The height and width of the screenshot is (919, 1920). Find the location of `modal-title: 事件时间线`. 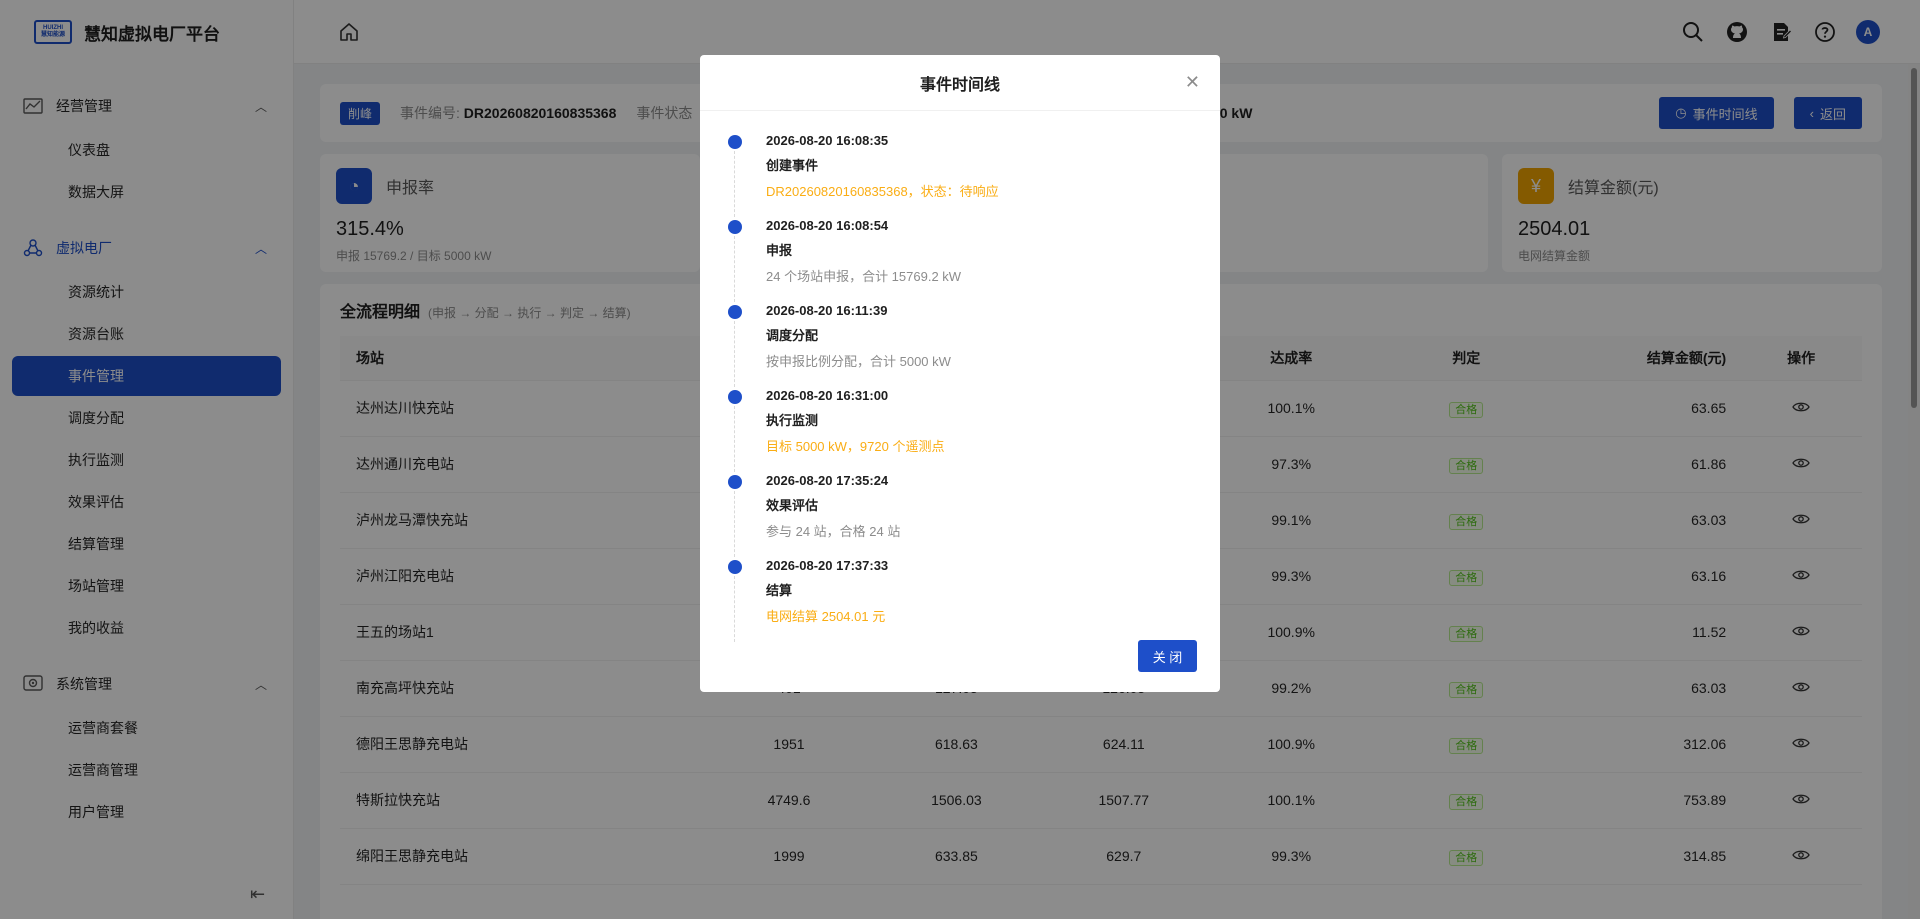

modal-title: 事件时间线 is located at coordinates (959, 85).